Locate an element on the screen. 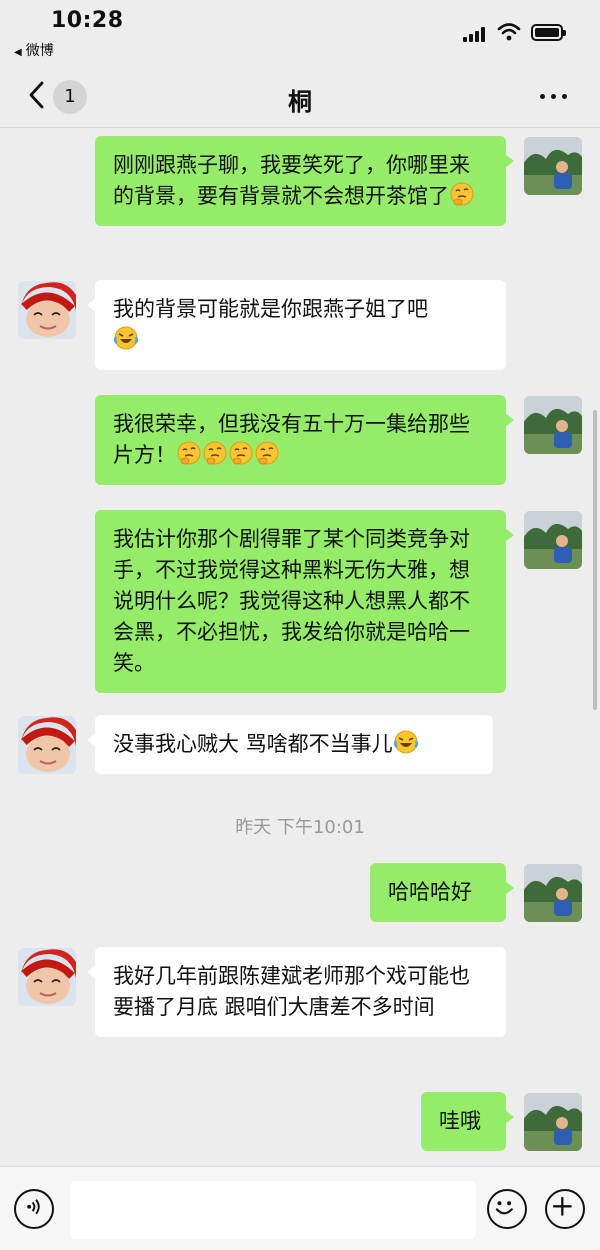 This screenshot has width=600, height=1250. cellular-signal-icon is located at coordinates (476, 34).